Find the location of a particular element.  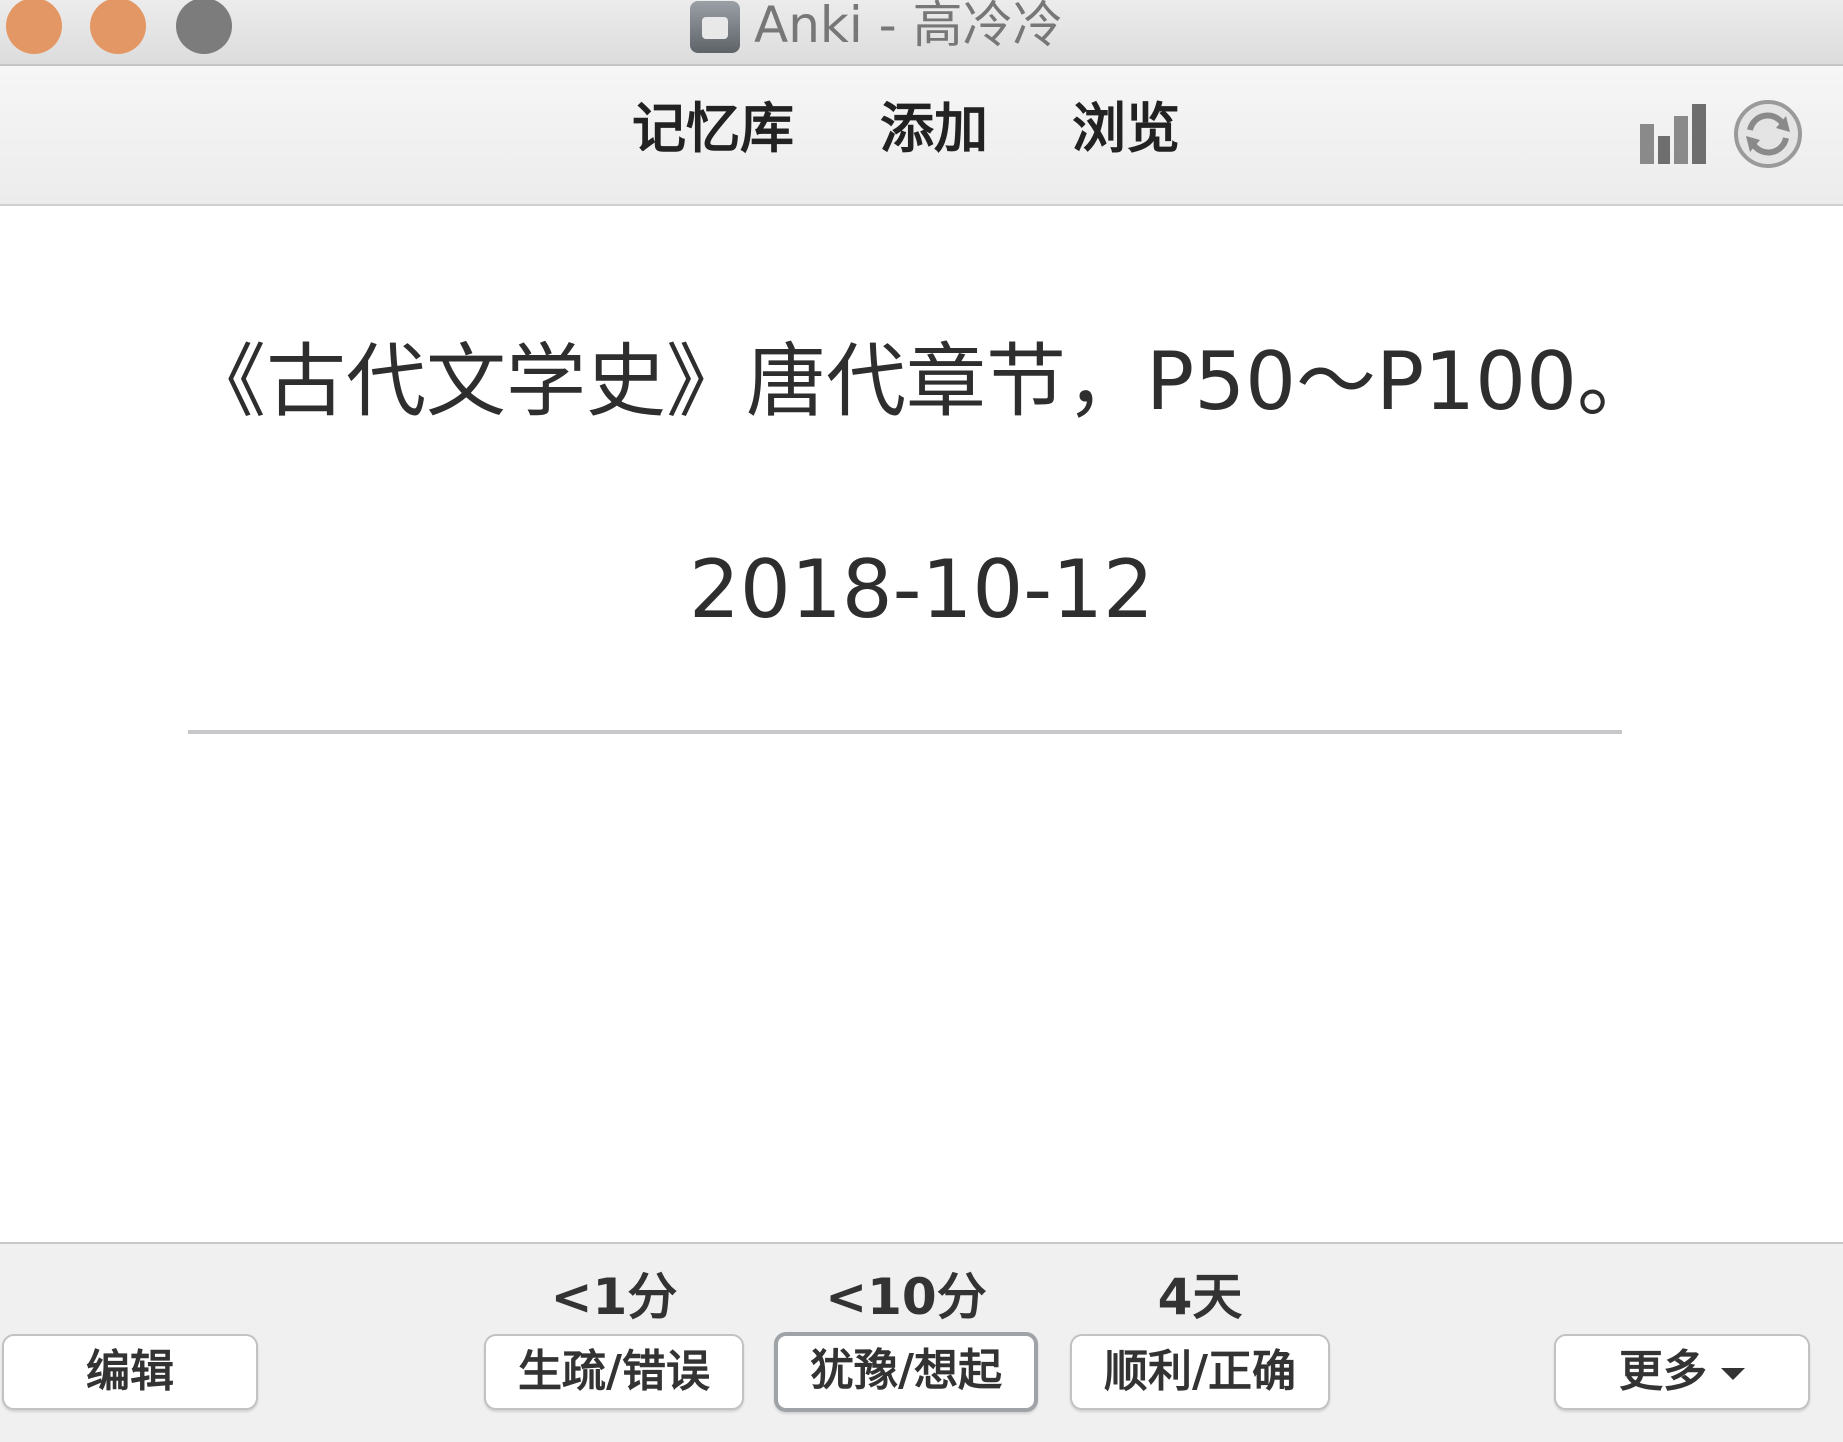

answer-divider is located at coordinates (905, 732).